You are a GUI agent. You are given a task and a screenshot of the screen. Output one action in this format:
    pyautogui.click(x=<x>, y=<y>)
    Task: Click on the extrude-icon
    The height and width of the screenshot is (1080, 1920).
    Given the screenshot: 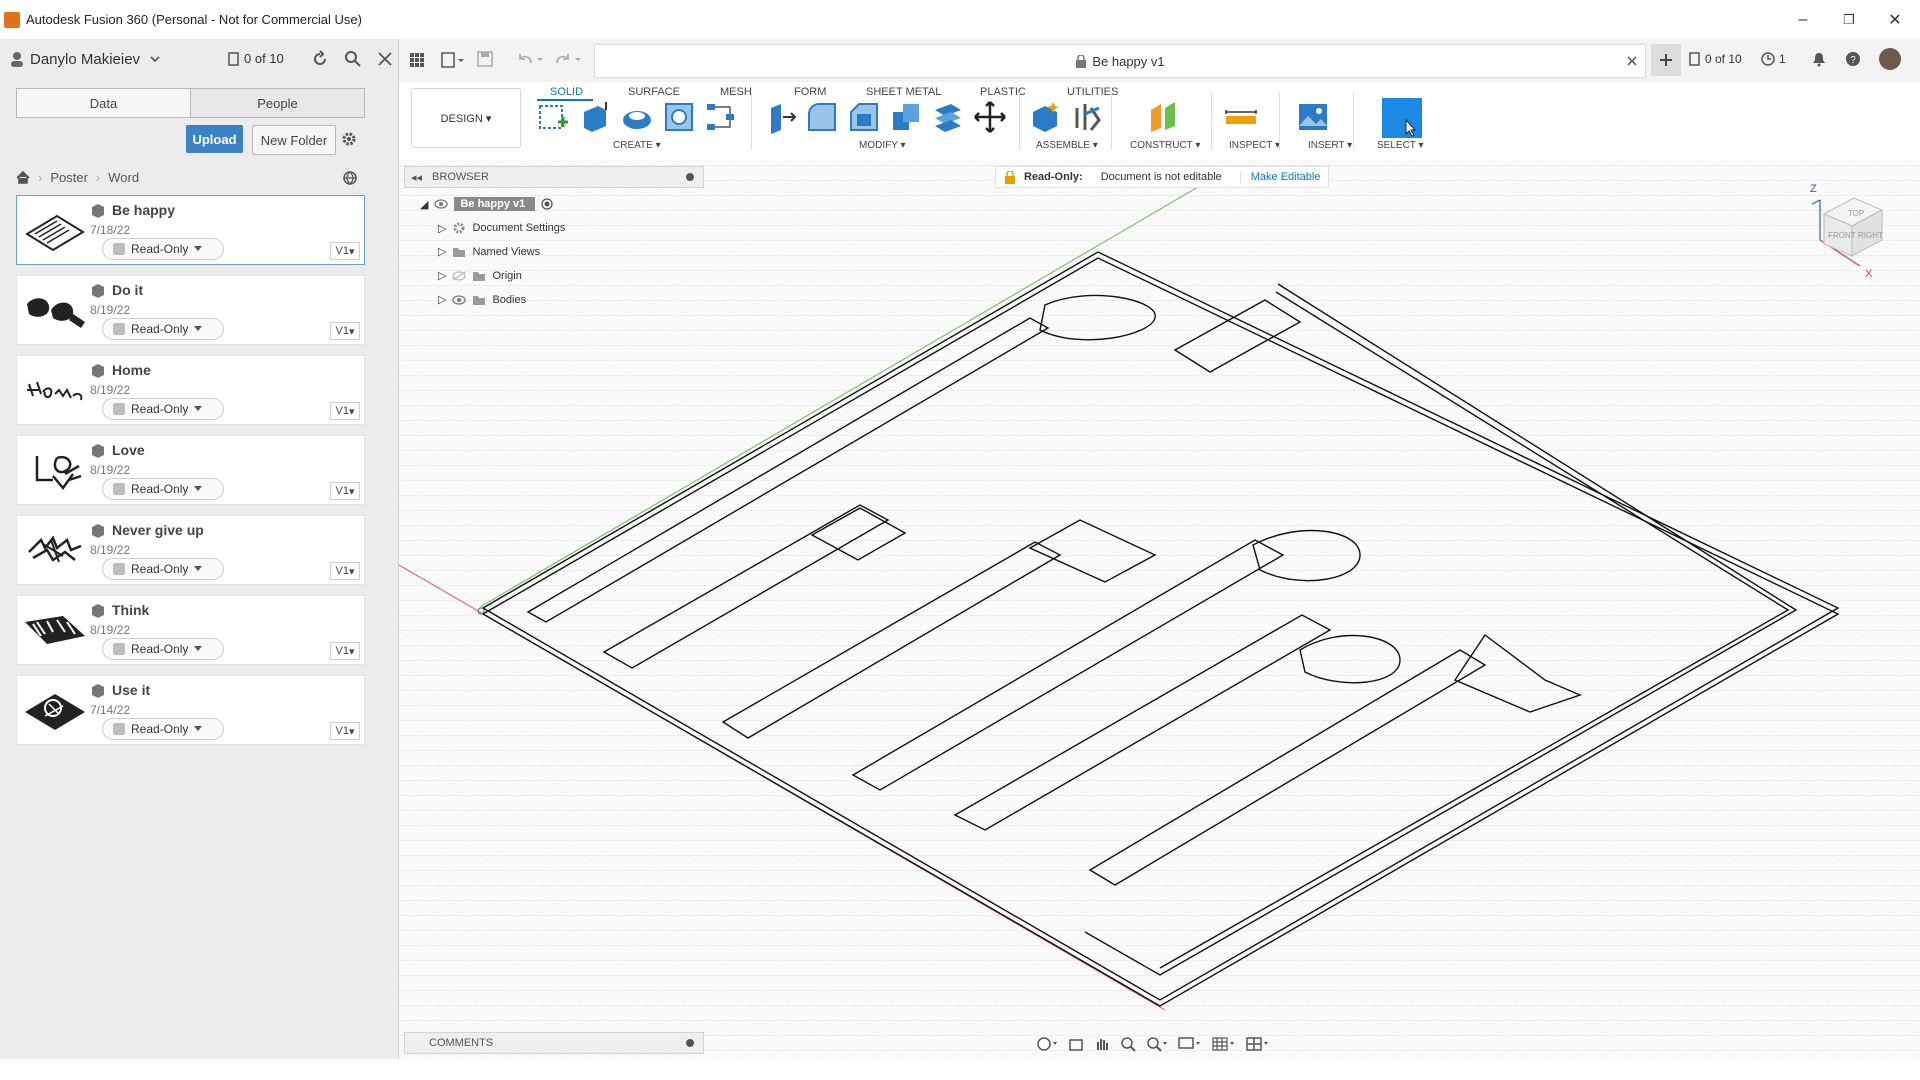 What is the action you would take?
    pyautogui.click(x=595, y=117)
    